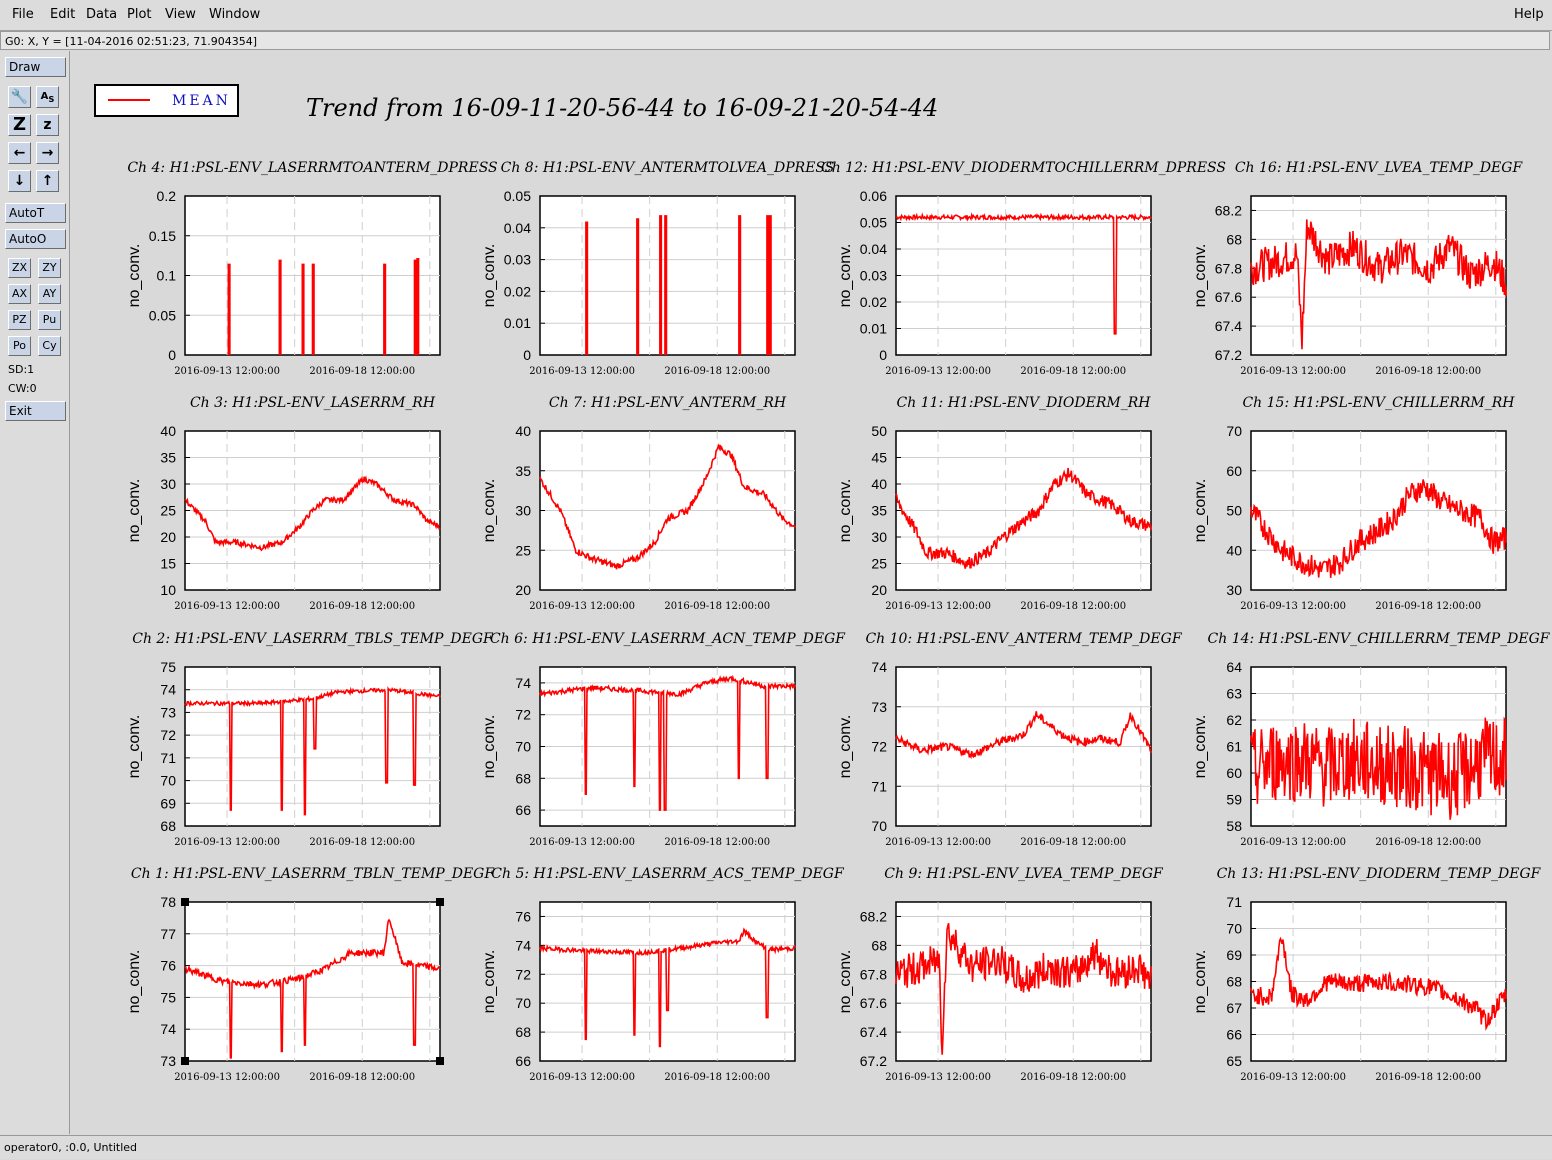  What do you see at coordinates (162, 236) in the screenshot?
I see `y-tick-label: 0.15` at bounding box center [162, 236].